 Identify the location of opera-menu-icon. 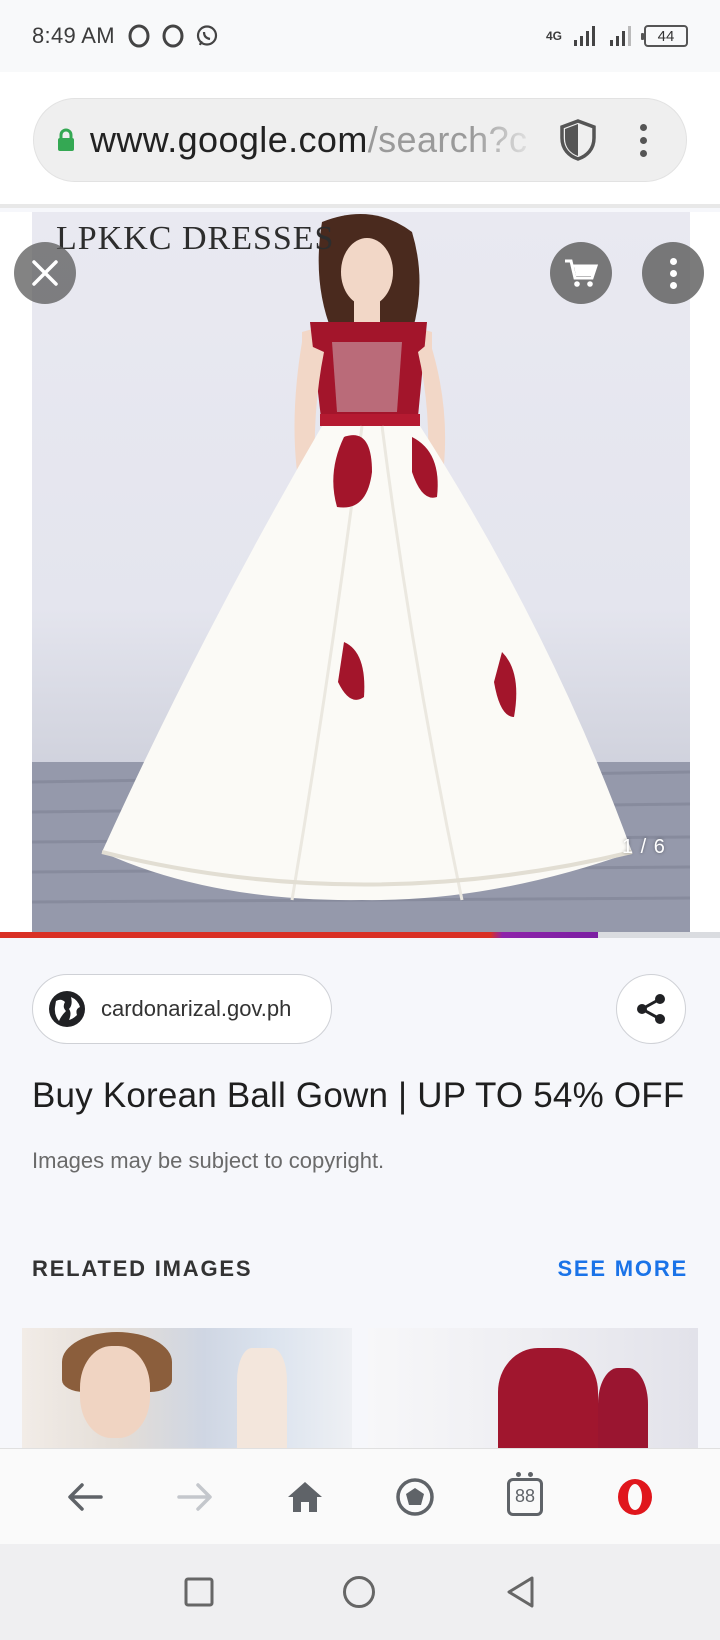
(635, 1496).